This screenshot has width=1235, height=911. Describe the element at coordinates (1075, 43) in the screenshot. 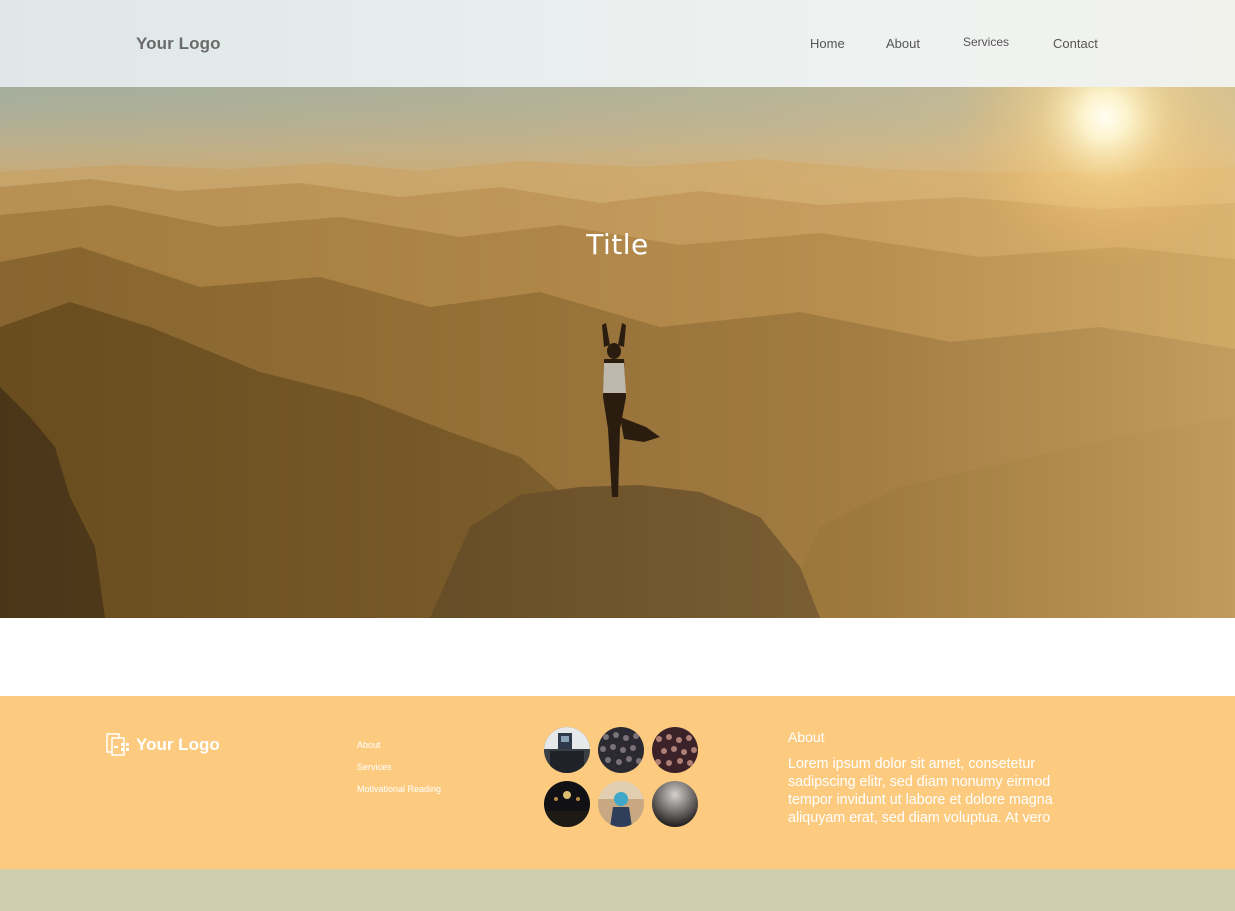

I see `nav-contact-link: Contact` at that location.